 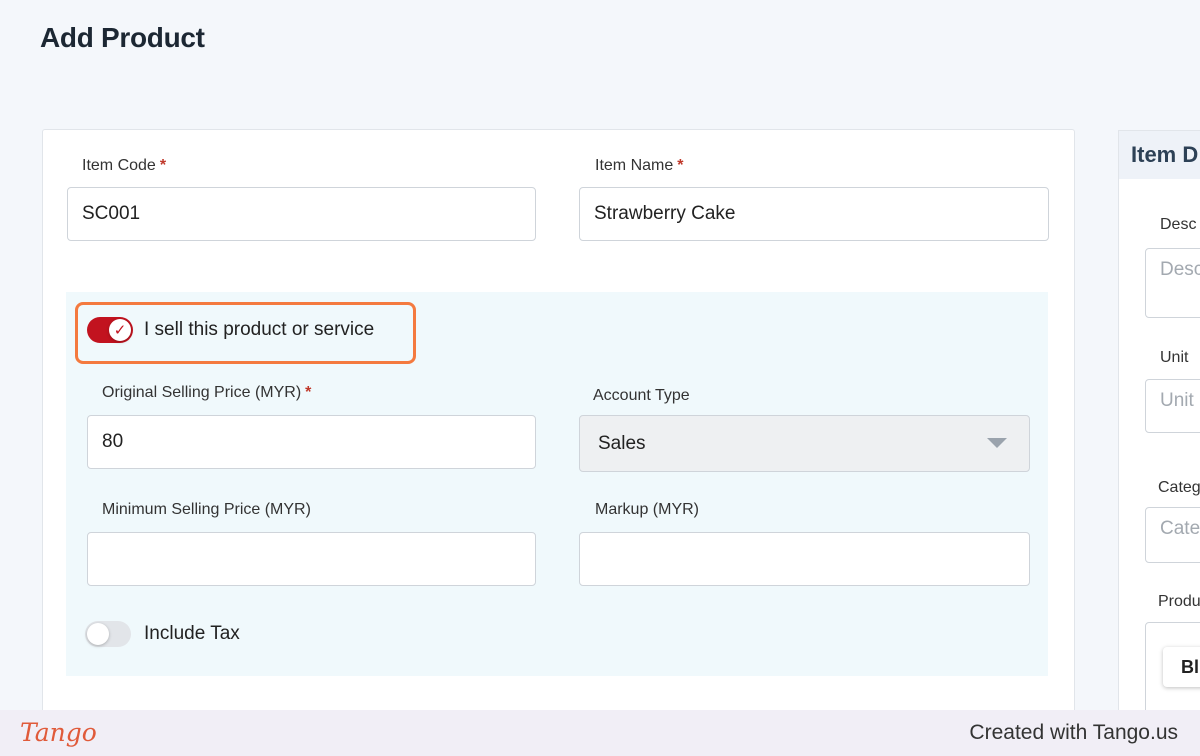 I want to click on category-label: Categ, so click(x=1179, y=487).